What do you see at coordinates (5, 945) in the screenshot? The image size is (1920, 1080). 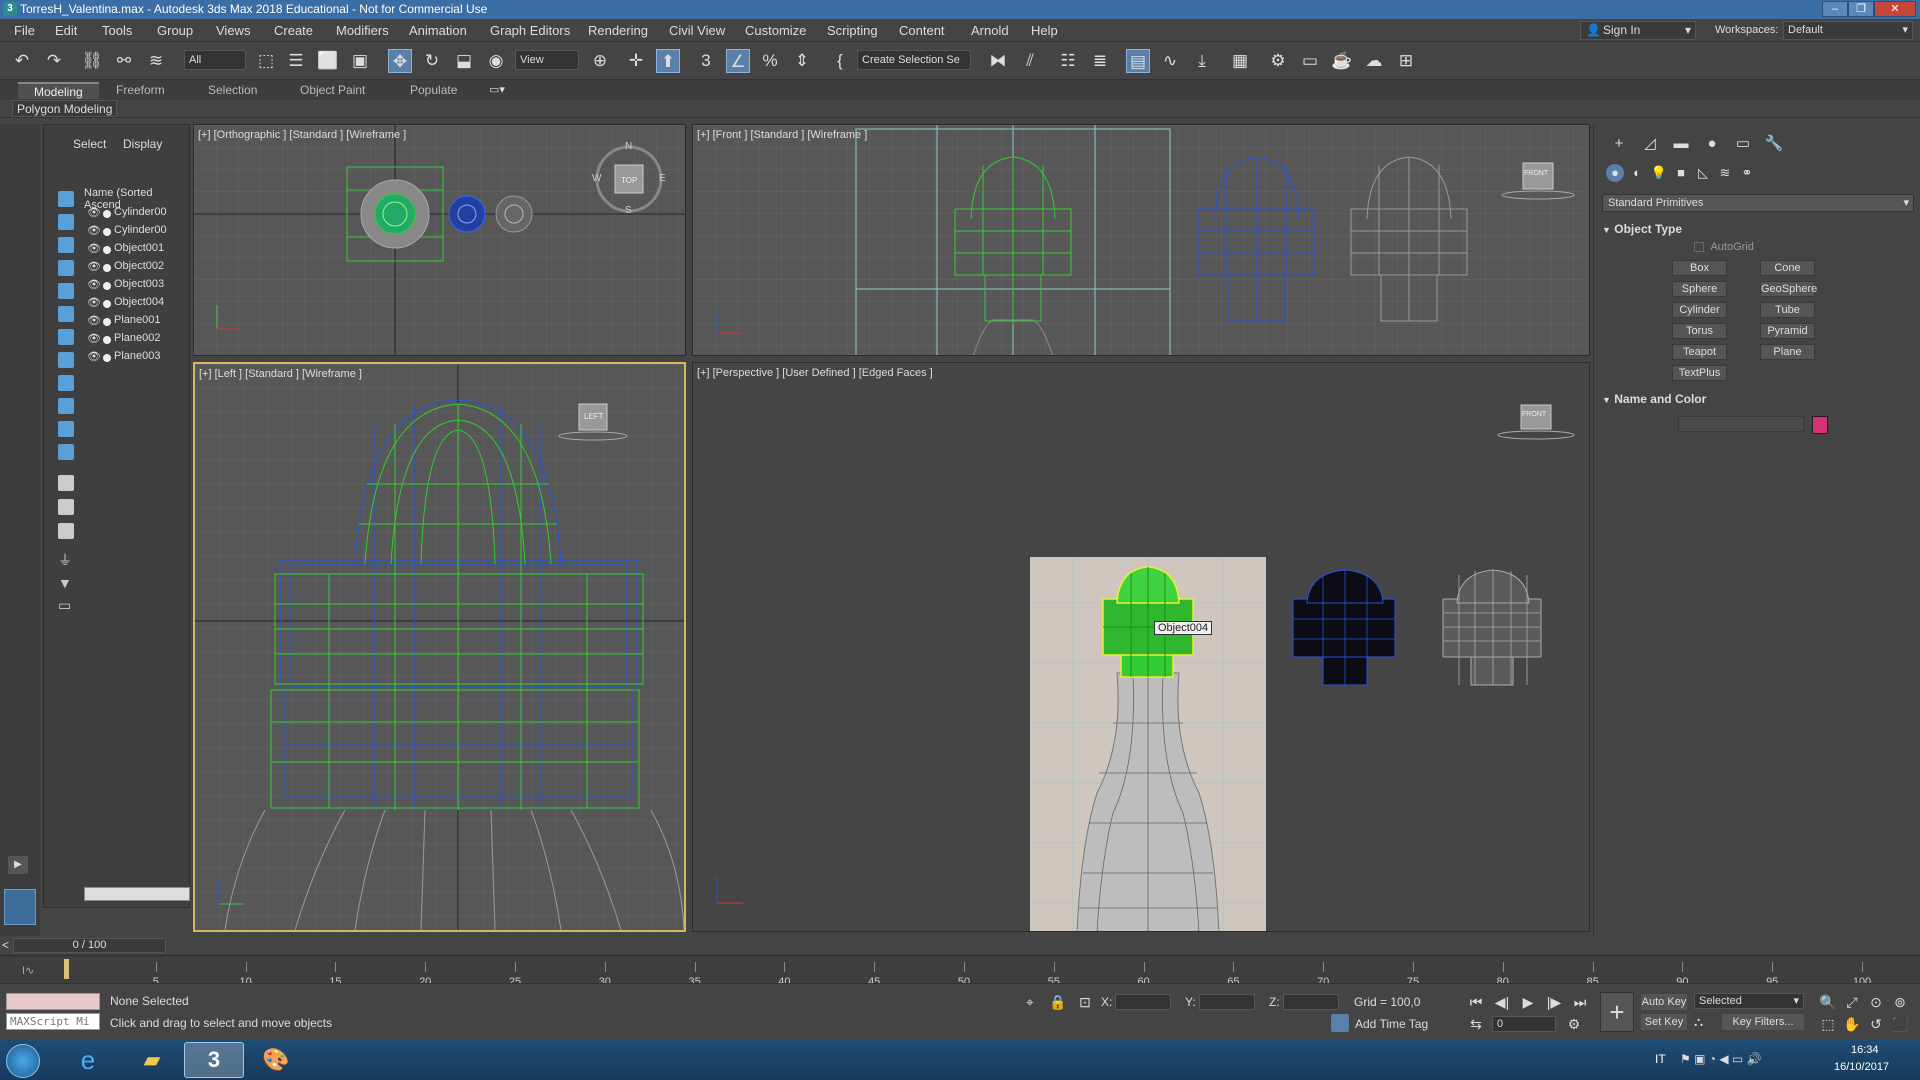 I see `prev-frame-icon: <` at bounding box center [5, 945].